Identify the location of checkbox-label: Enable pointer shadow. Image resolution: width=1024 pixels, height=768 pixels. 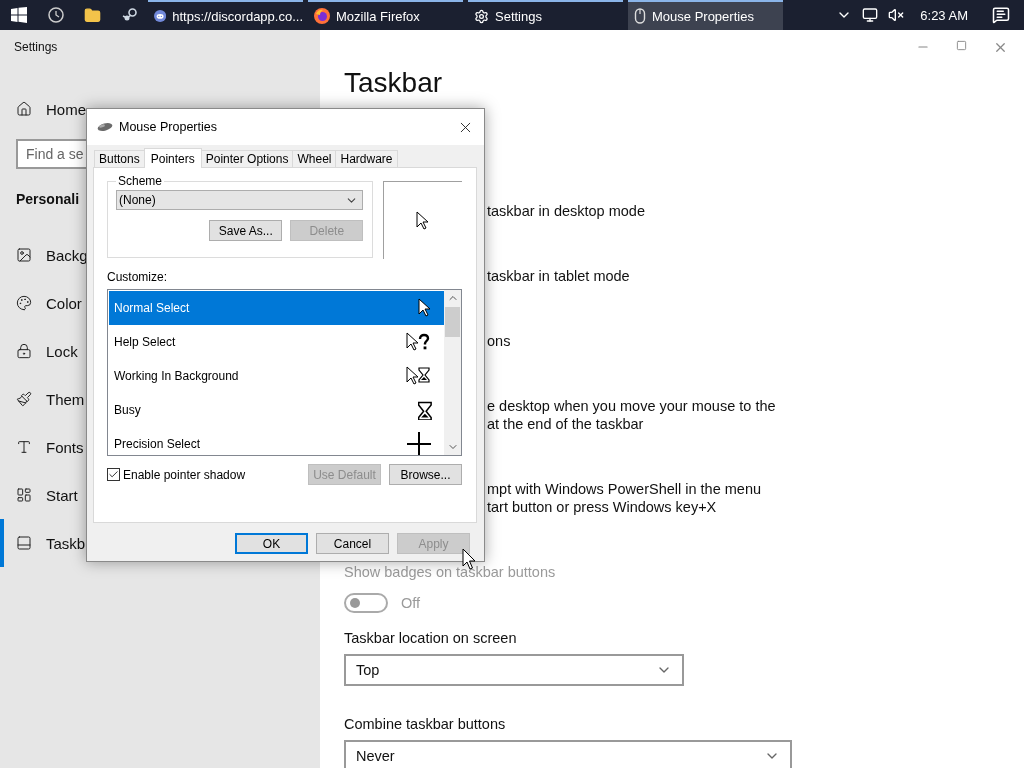
(184, 474).